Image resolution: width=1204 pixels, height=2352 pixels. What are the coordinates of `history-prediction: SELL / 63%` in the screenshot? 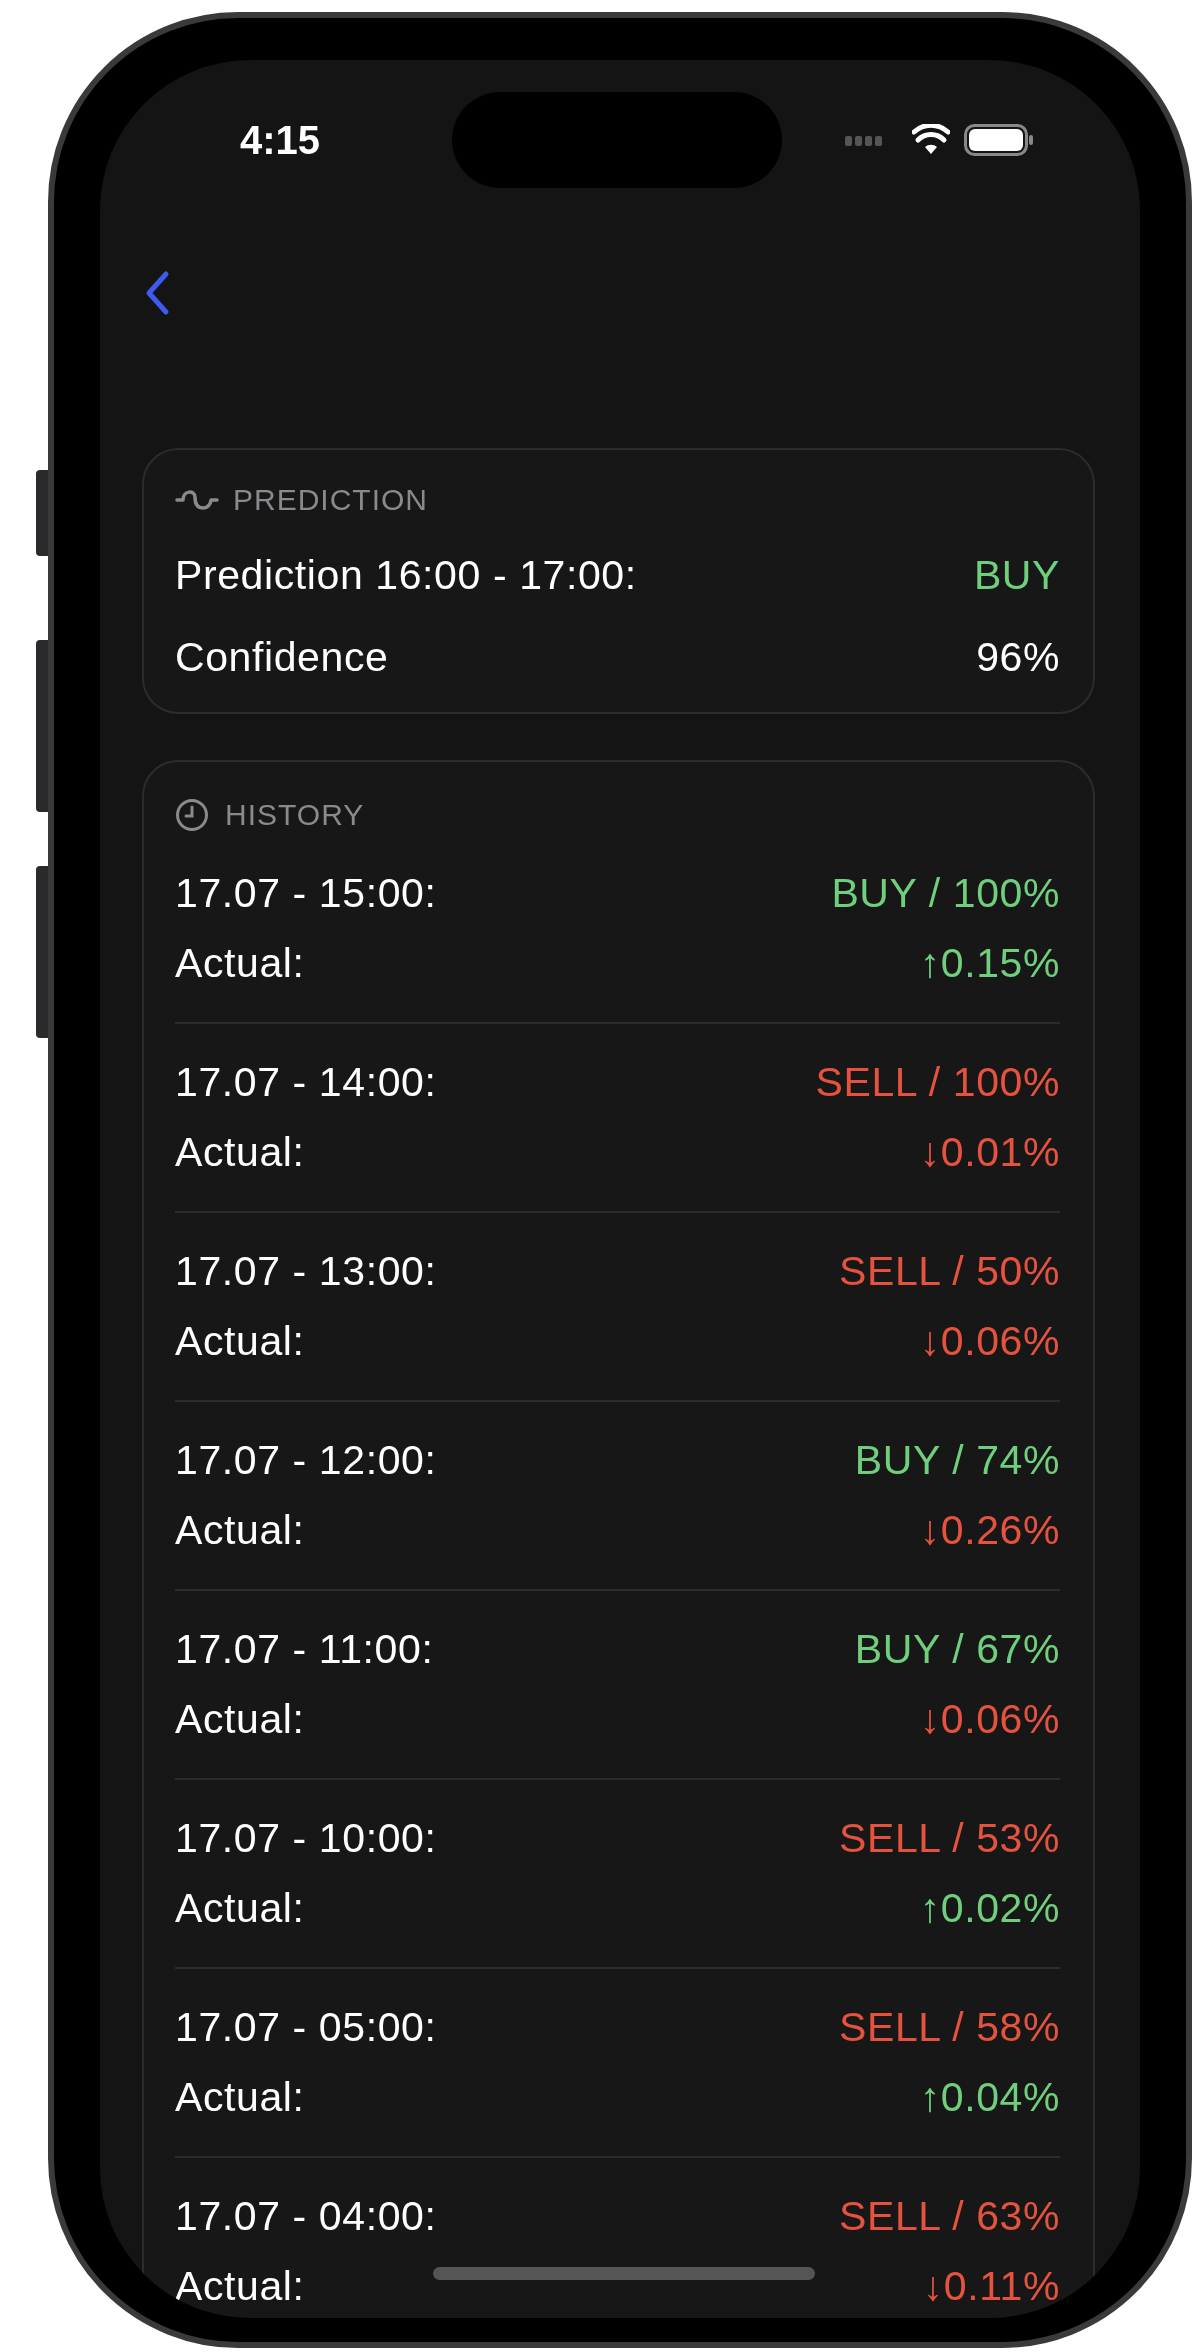 It's located at (949, 2216).